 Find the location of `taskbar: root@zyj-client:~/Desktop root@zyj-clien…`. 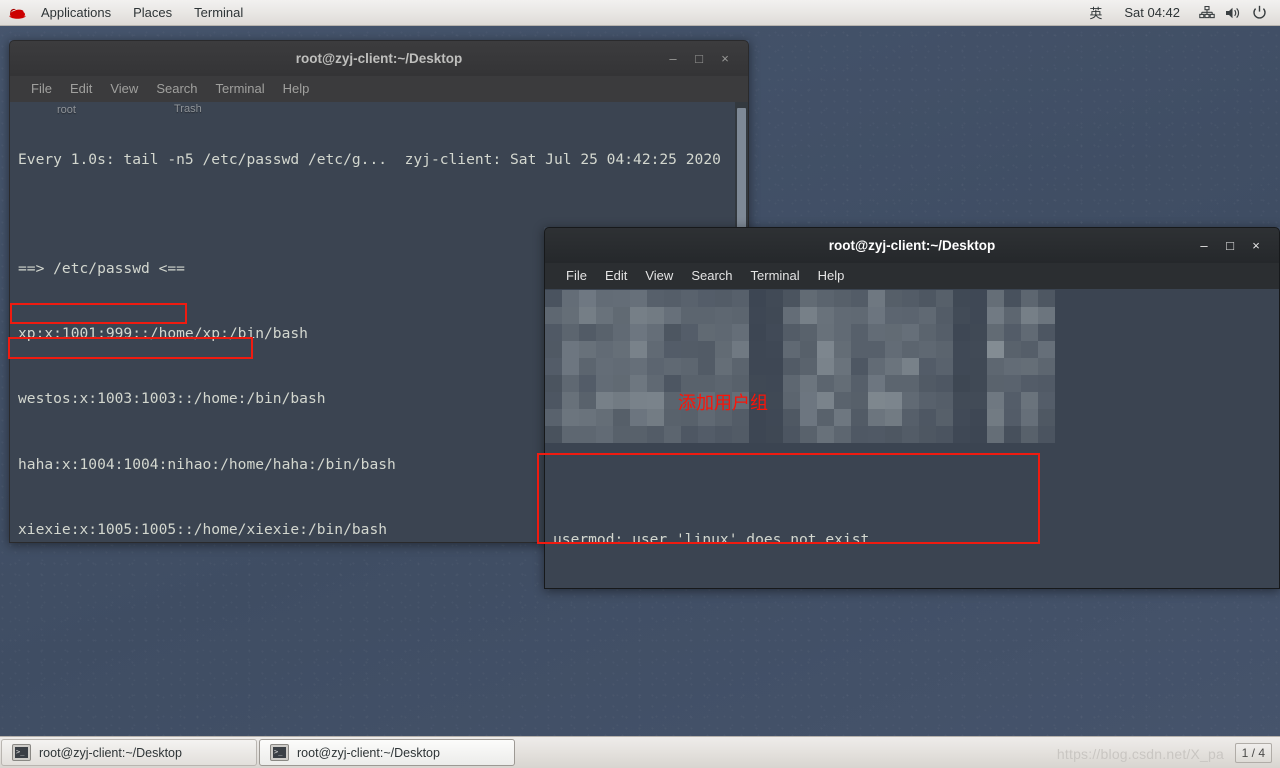

taskbar: root@zyj-client:~/Desktop root@zyj-clien… is located at coordinates (640, 752).